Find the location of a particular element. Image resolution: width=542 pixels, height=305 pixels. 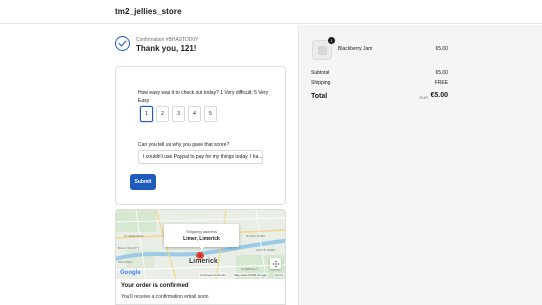

header: tm2_jellies_store is located at coordinates (271, 12).